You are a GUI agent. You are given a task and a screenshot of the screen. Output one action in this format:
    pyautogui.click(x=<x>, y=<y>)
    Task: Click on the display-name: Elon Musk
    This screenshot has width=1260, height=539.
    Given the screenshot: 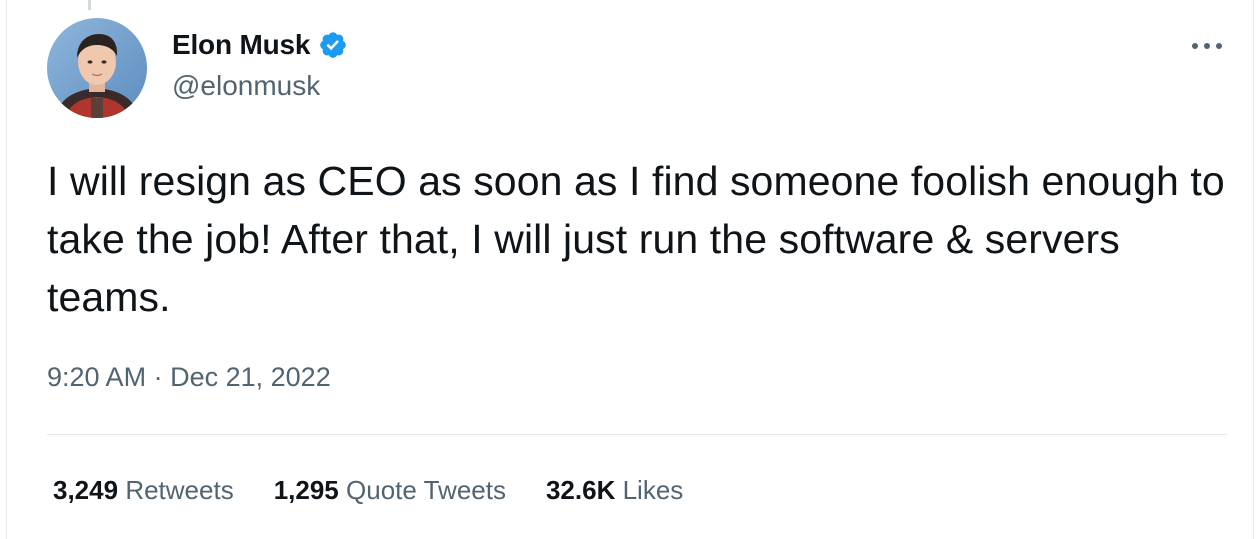 What is the action you would take?
    pyautogui.click(x=241, y=45)
    